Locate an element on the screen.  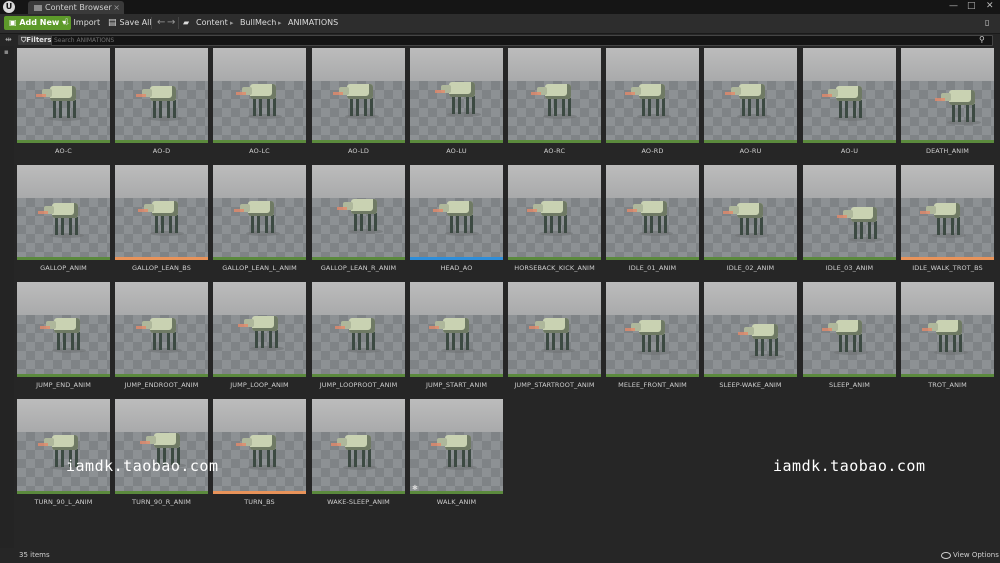
asset-tile: AO-LC is located at coordinates (260, 104).